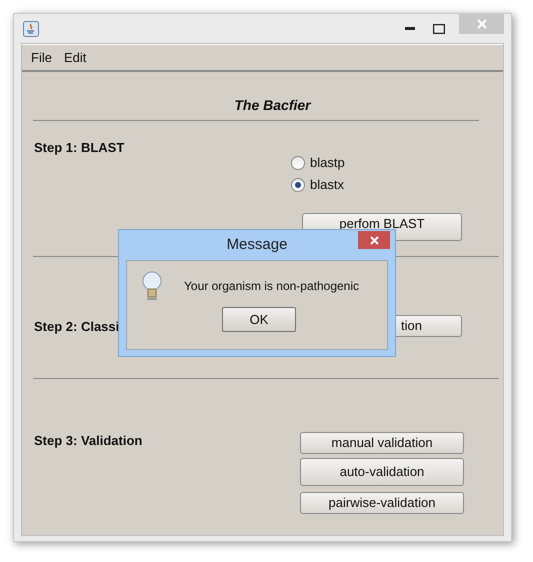 Image resolution: width=533 pixels, height=562 pixels. What do you see at coordinates (327, 185) in the screenshot?
I see `radio-label: blastx` at bounding box center [327, 185].